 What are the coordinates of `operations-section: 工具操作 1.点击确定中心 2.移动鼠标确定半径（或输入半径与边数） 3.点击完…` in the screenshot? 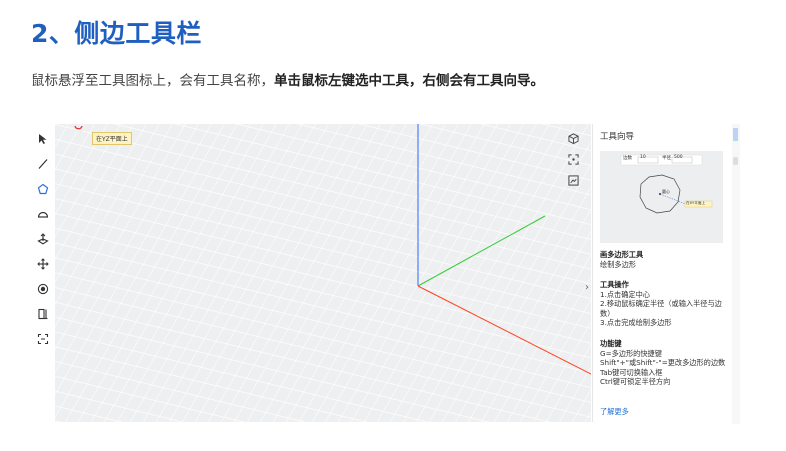 It's located at (664, 304).